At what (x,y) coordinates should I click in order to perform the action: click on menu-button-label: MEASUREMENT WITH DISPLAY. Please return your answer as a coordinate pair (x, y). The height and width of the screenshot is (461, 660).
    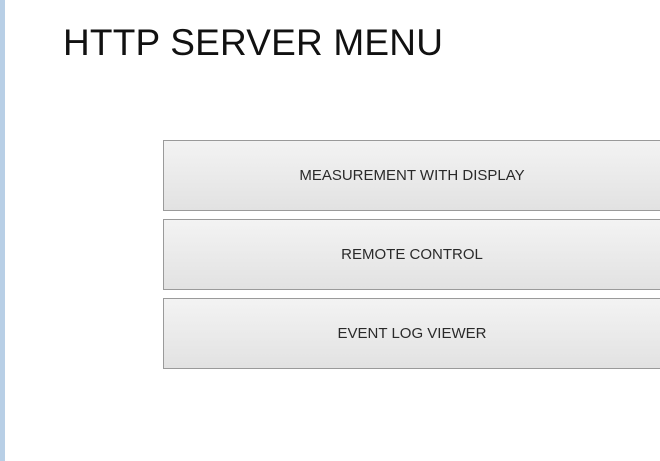
    Looking at the image, I should click on (412, 175).